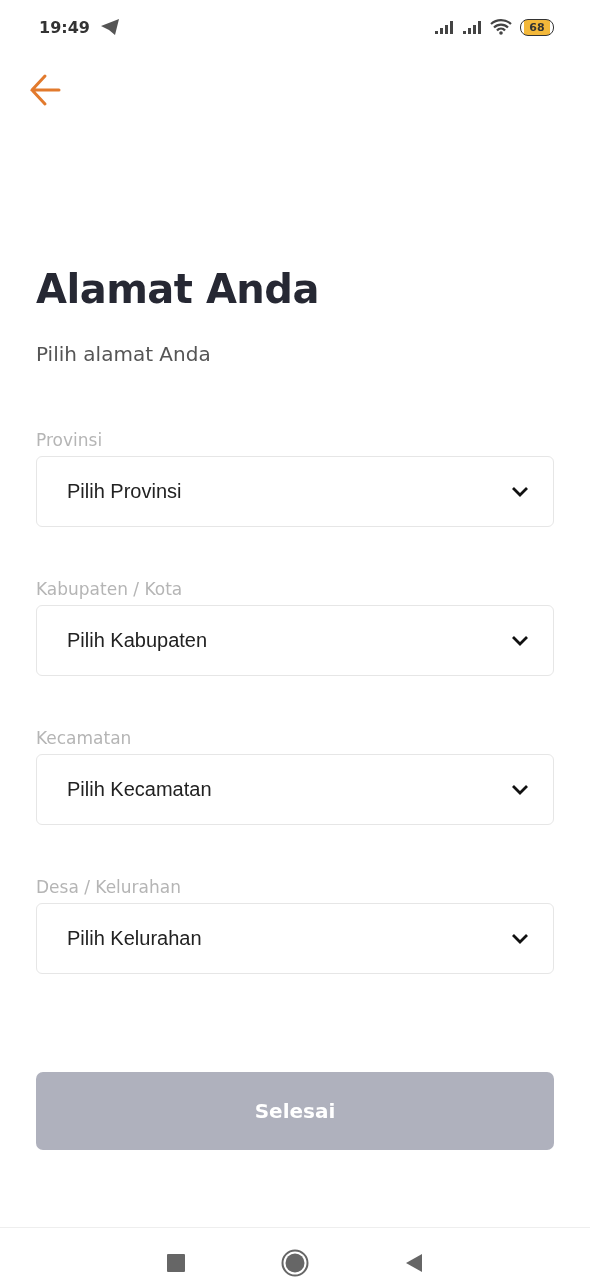 The image size is (590, 1280). I want to click on paper-plane-icon, so click(109, 27).